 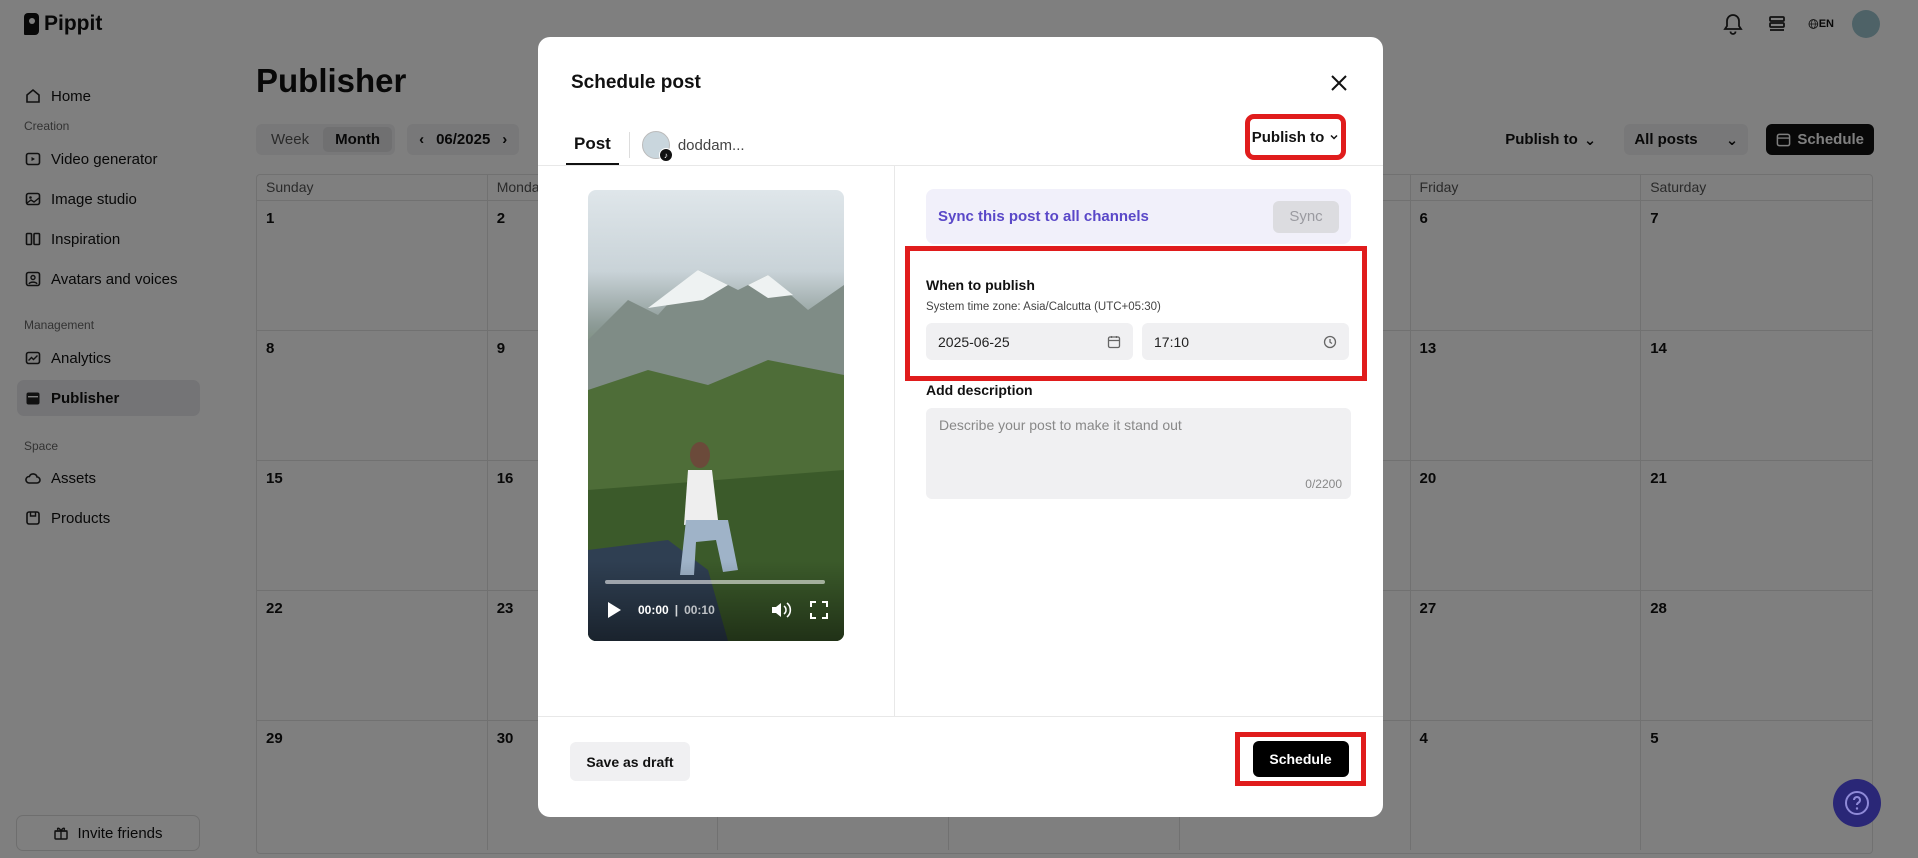 What do you see at coordinates (1306, 216) in the screenshot?
I see `sync-button: Sync` at bounding box center [1306, 216].